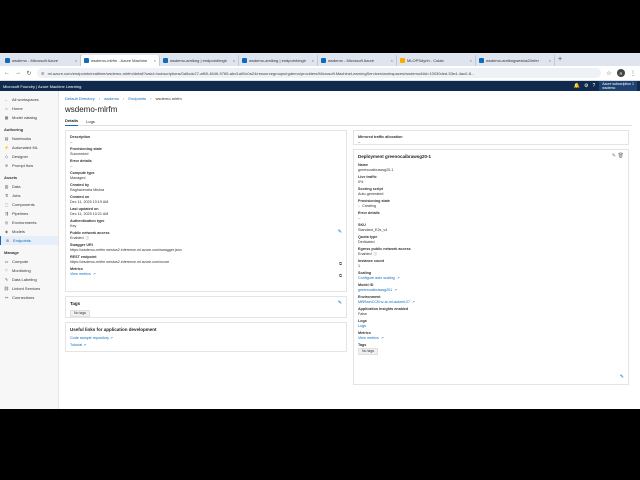  What do you see at coordinates (29, 108) in the screenshot?
I see `sidebar-item-home: ⌂ Home` at bounding box center [29, 108].